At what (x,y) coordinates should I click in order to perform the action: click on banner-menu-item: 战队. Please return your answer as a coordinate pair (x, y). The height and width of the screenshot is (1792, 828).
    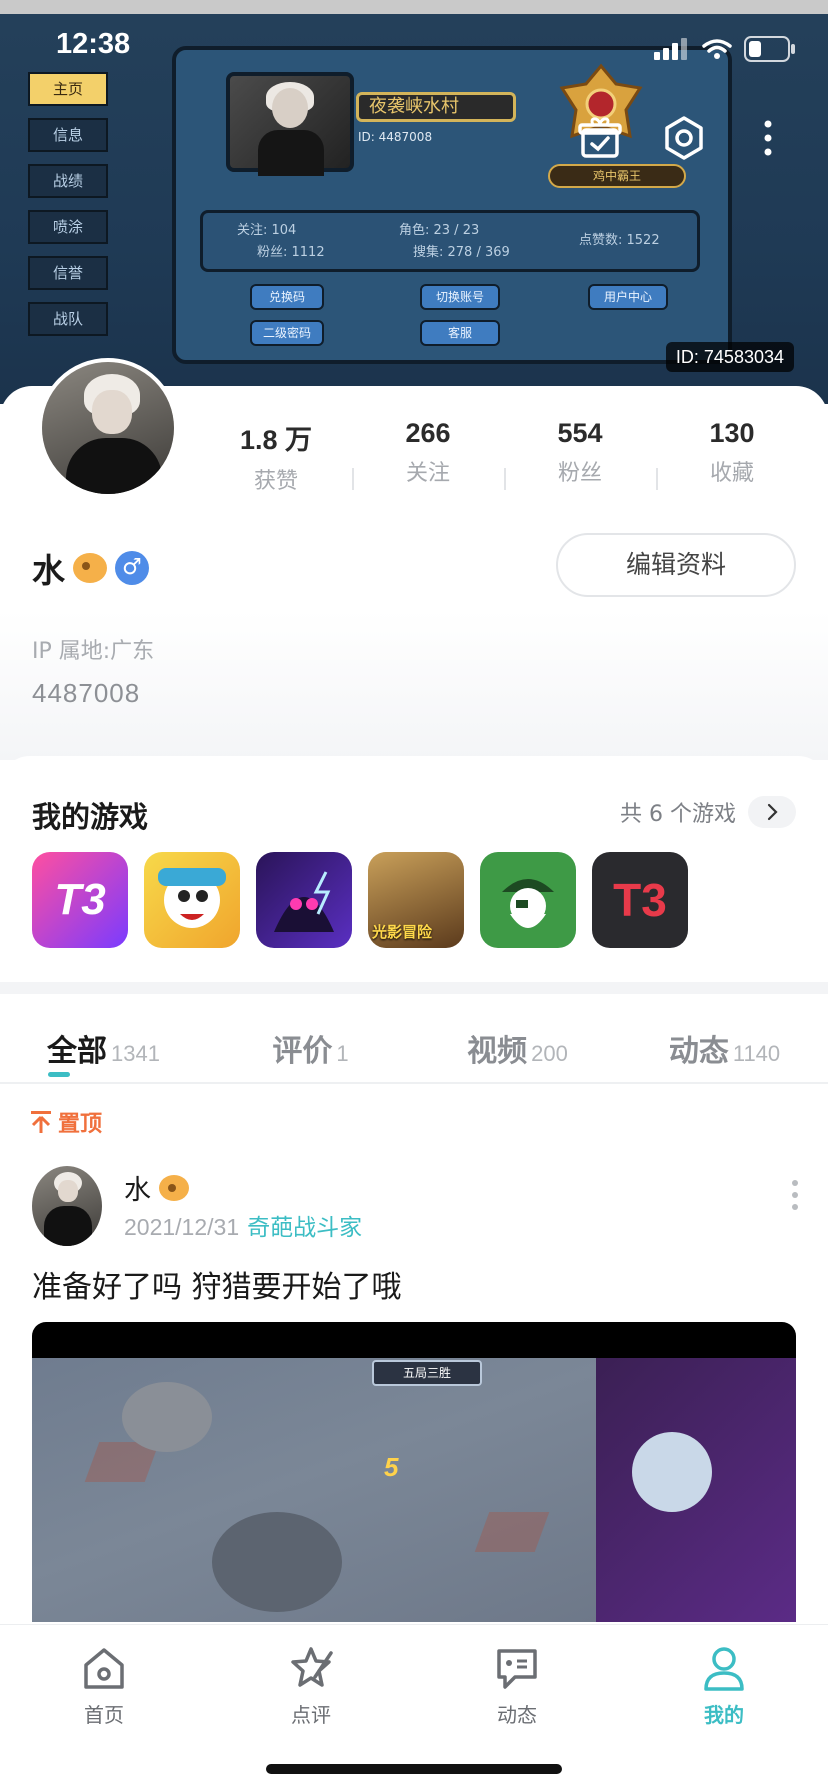
    Looking at the image, I should click on (68, 319).